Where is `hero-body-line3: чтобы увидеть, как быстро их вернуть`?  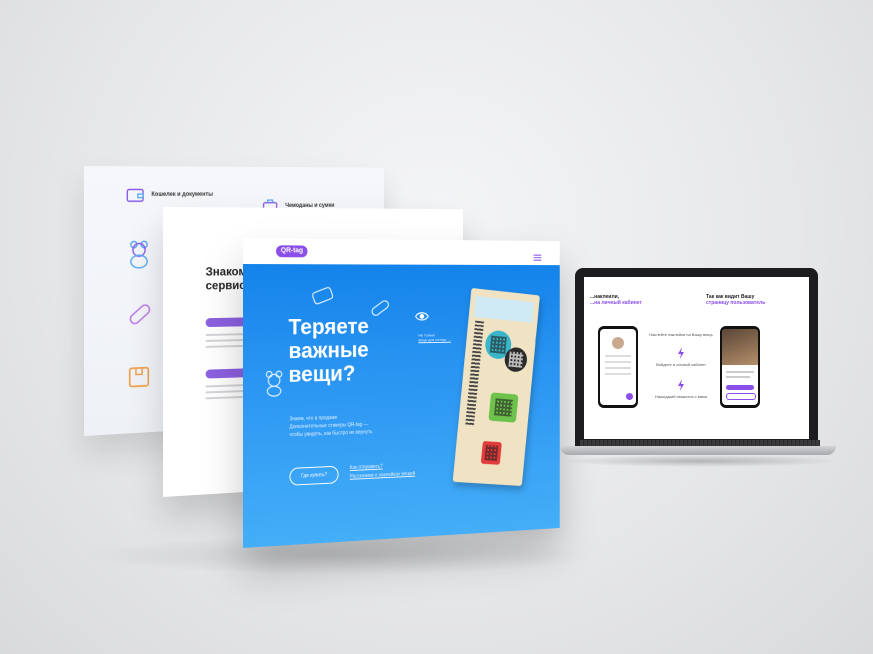 hero-body-line3: чтобы увидеть, как быстро их вернуть is located at coordinates (331, 434).